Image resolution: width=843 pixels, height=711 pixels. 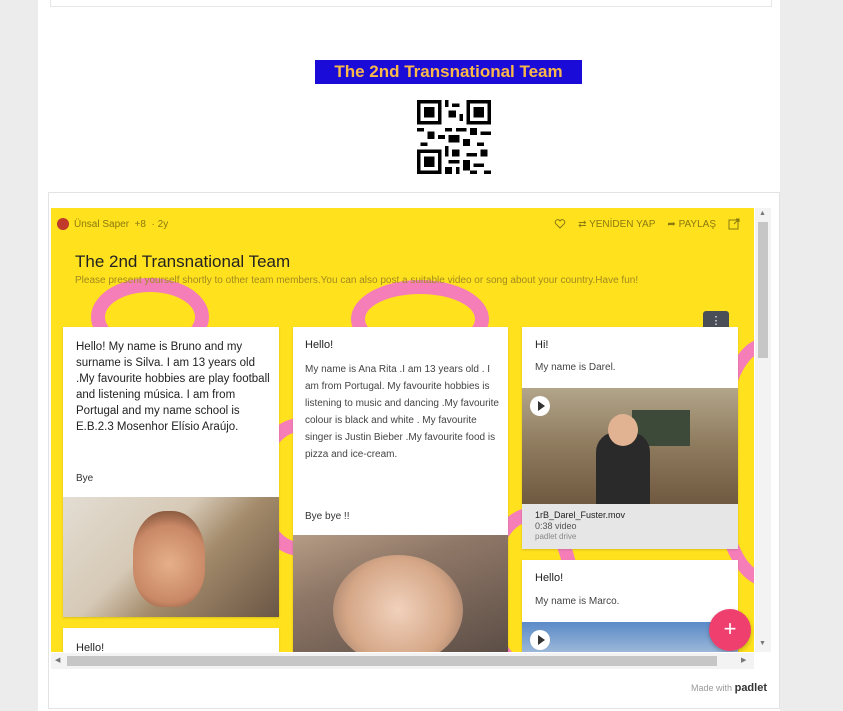 I want to click on attachment-duration: 0:38 video, so click(x=556, y=526).